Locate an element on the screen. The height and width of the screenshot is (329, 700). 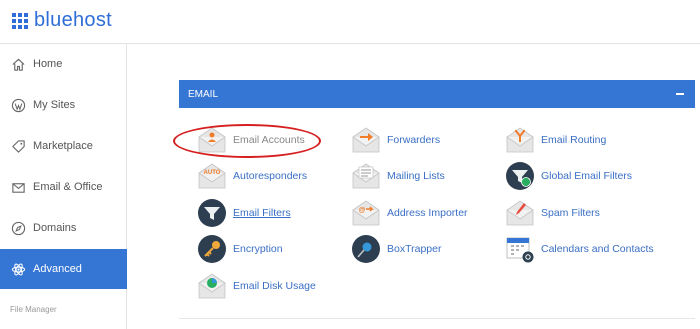
minus-icon is located at coordinates (680, 94).